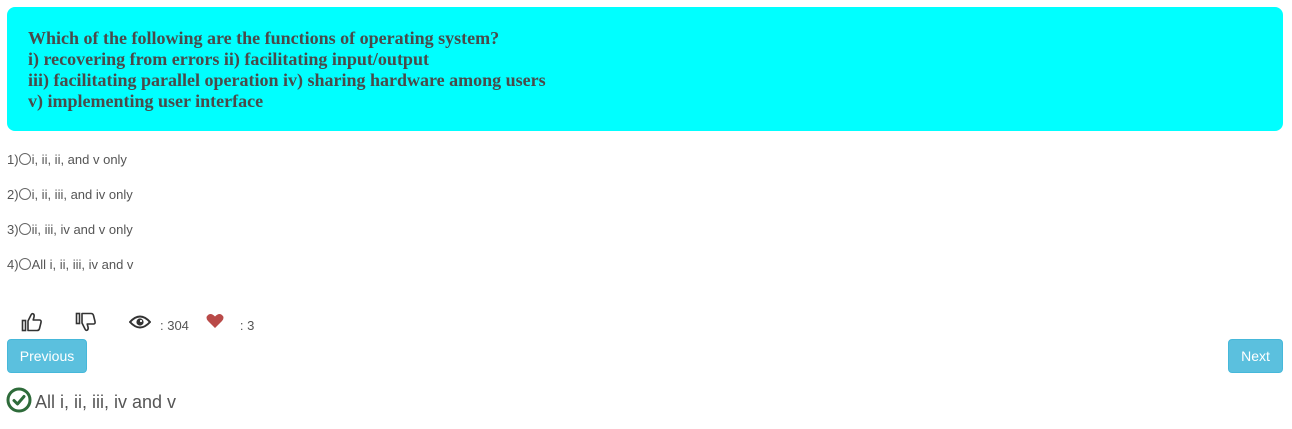  I want to click on eye-icon, so click(140, 322).